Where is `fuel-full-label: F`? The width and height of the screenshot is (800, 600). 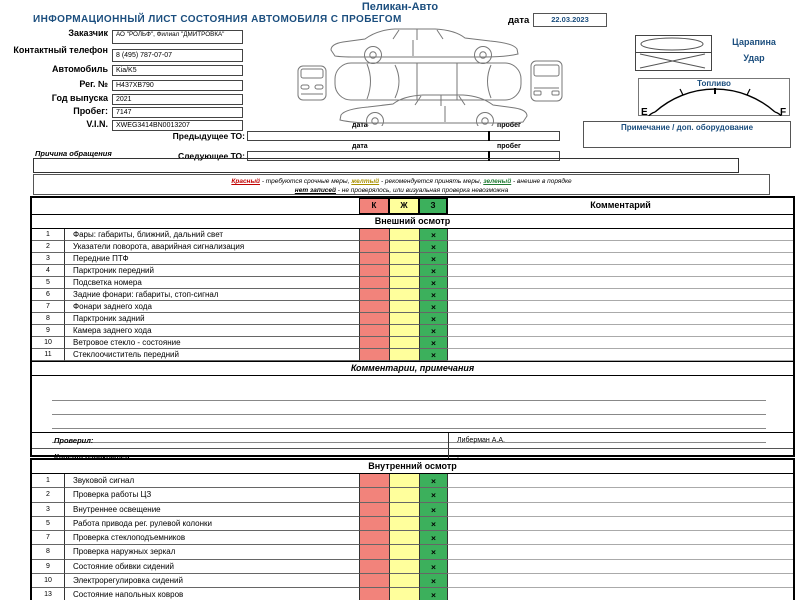
fuel-full-label: F is located at coordinates (783, 111).